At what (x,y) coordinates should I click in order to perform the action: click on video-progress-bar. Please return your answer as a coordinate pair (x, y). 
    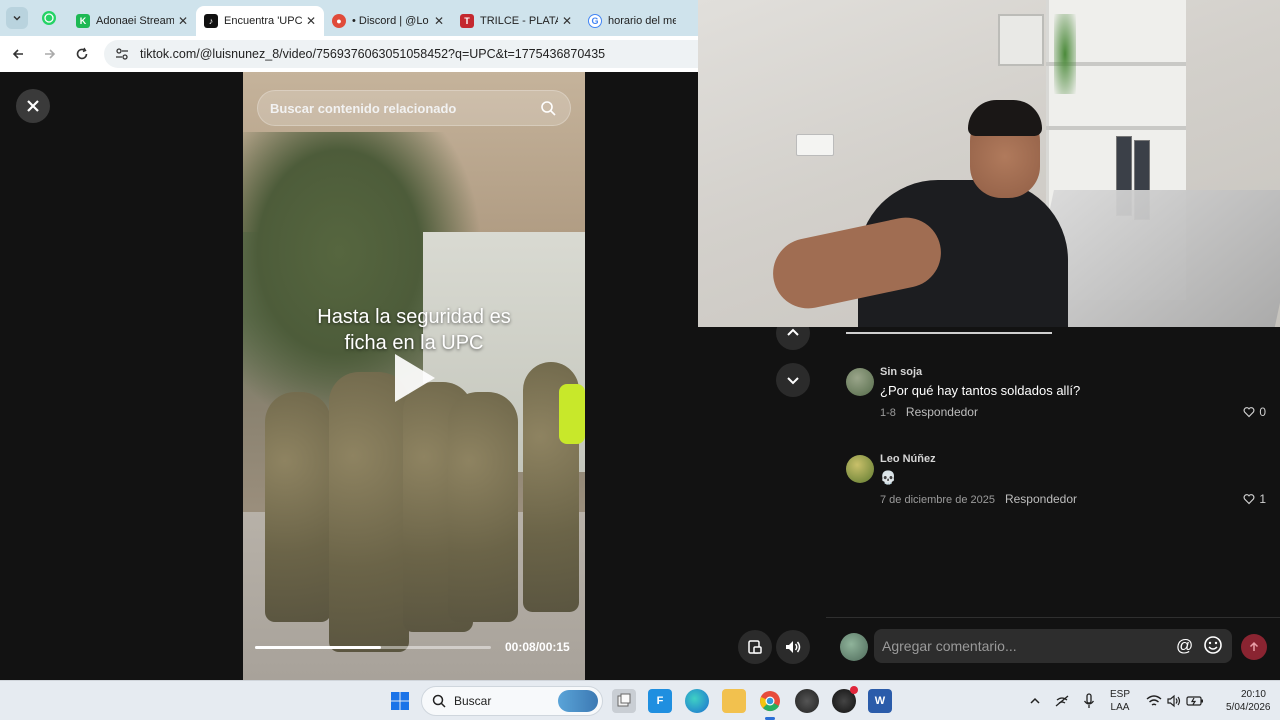
    Looking at the image, I should click on (373, 647).